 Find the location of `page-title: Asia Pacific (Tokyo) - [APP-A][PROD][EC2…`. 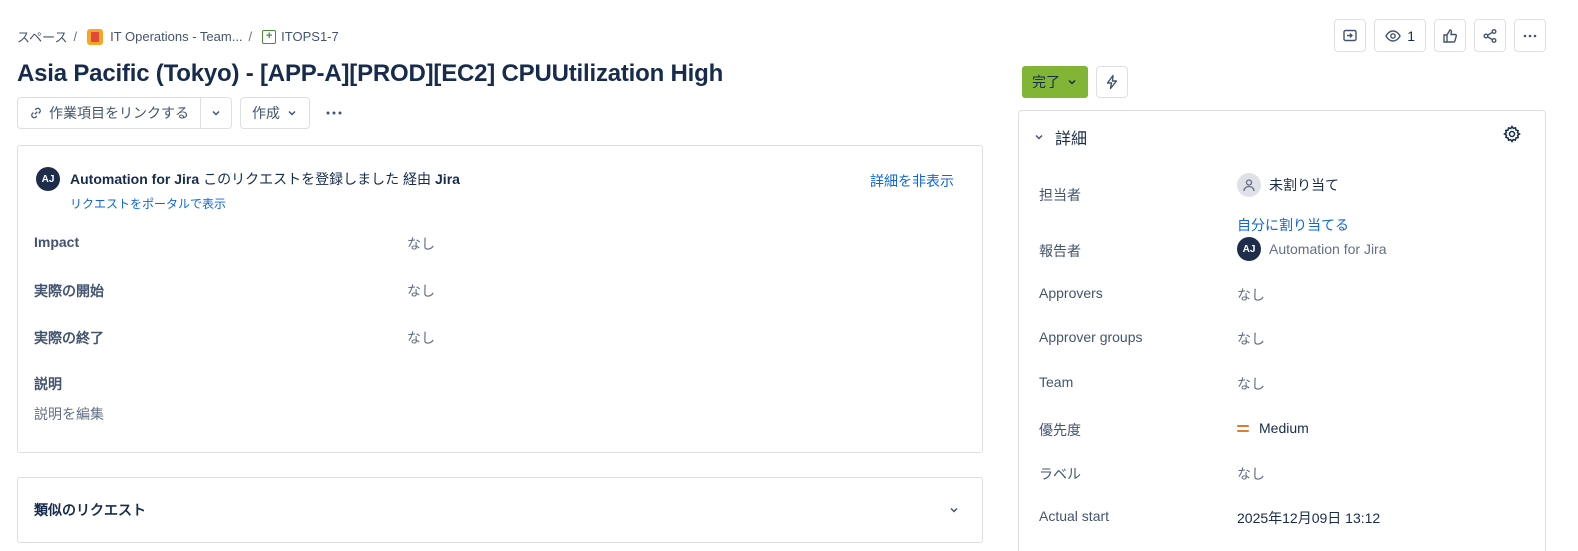

page-title: Asia Pacific (Tokyo) - [APP-A][PROD][EC2… is located at coordinates (370, 74).